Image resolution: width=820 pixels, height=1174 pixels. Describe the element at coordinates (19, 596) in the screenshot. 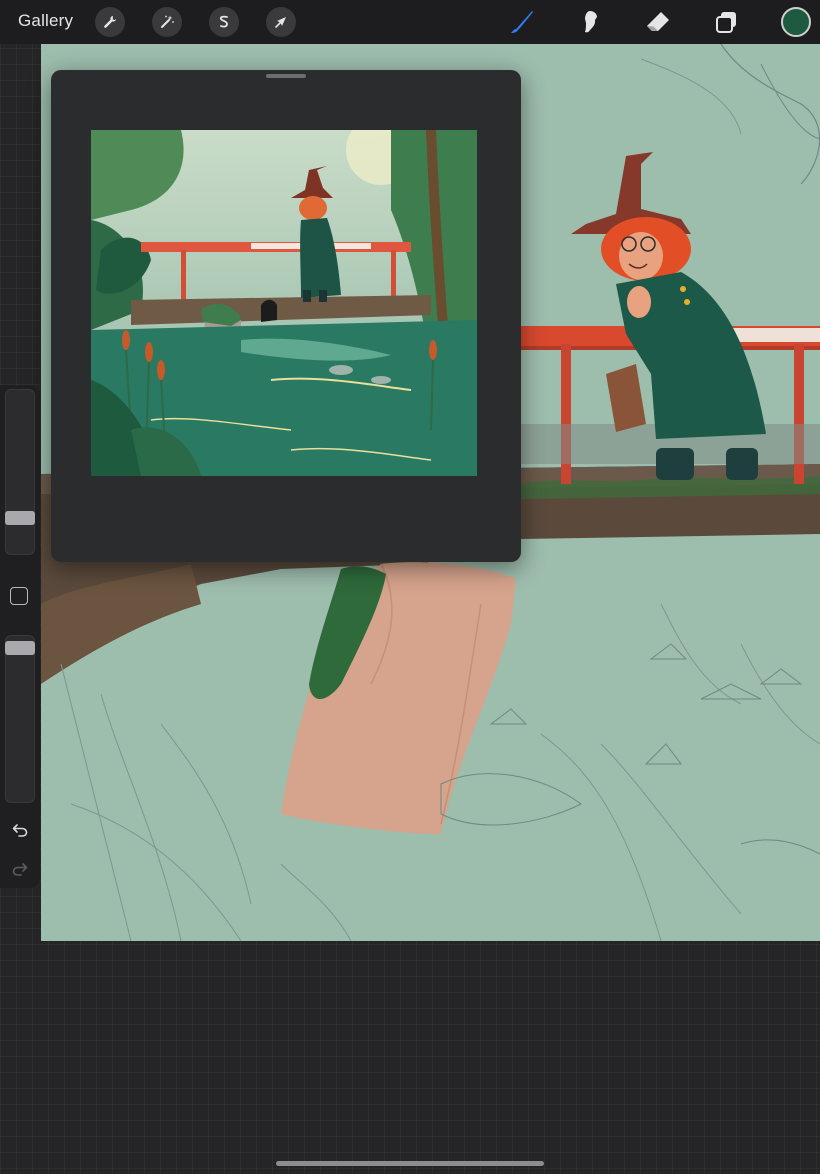

I see `modifier-button` at that location.